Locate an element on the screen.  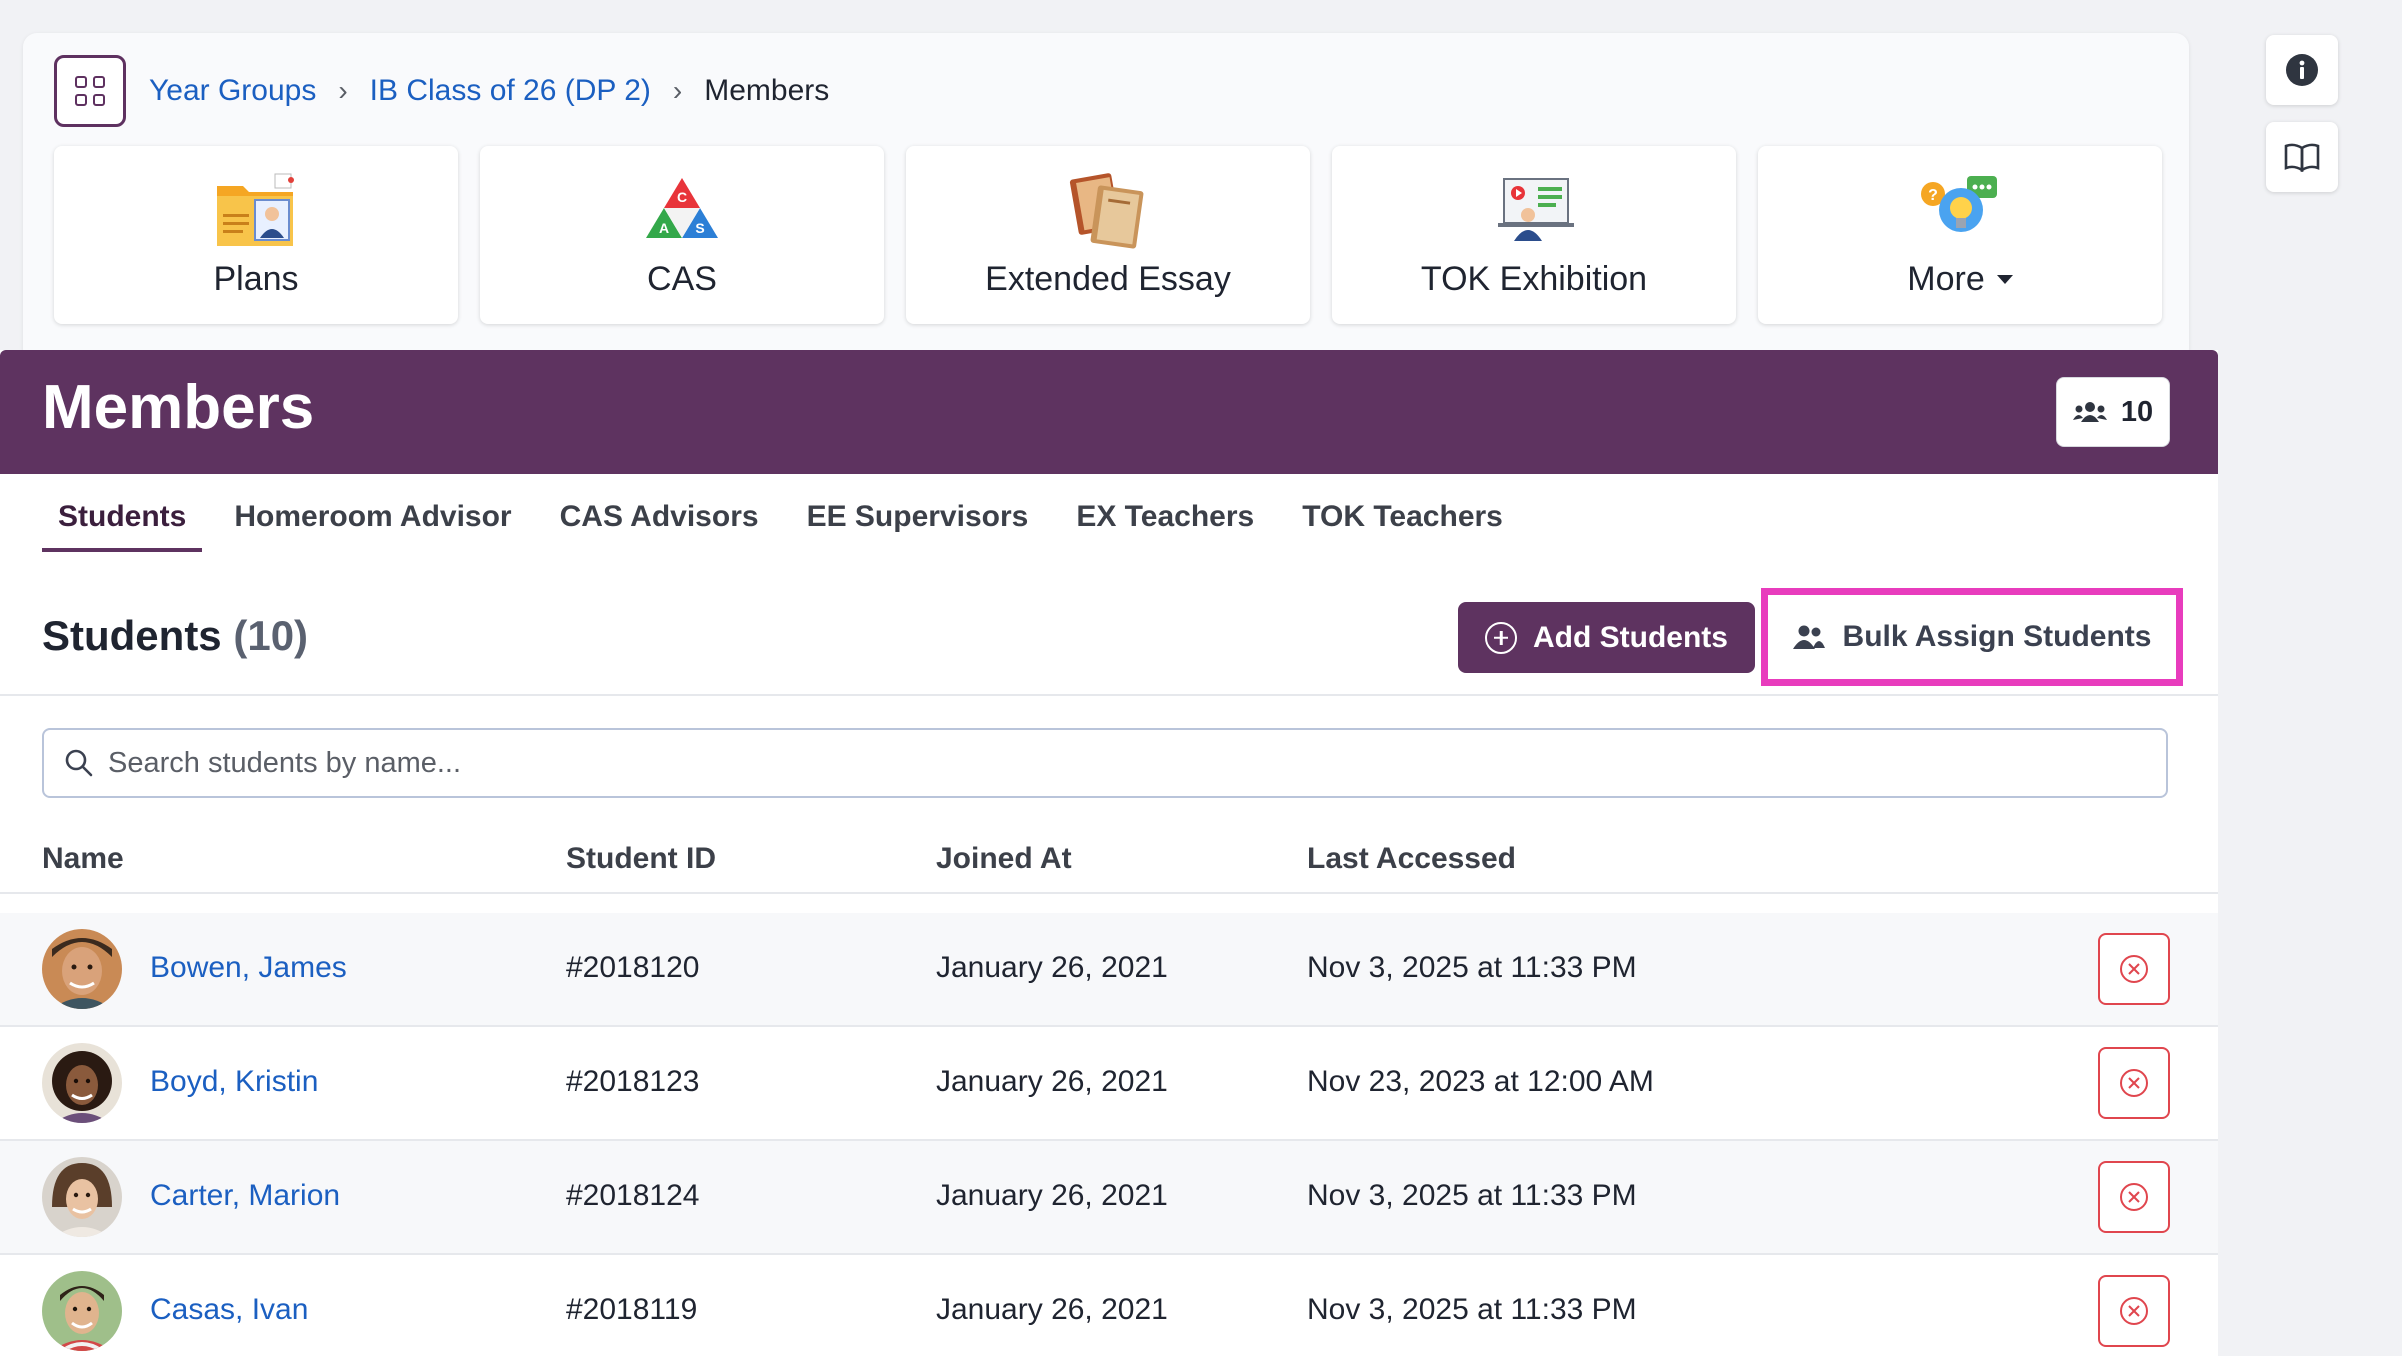
members-header: Members 10 is located at coordinates (1109, 412).